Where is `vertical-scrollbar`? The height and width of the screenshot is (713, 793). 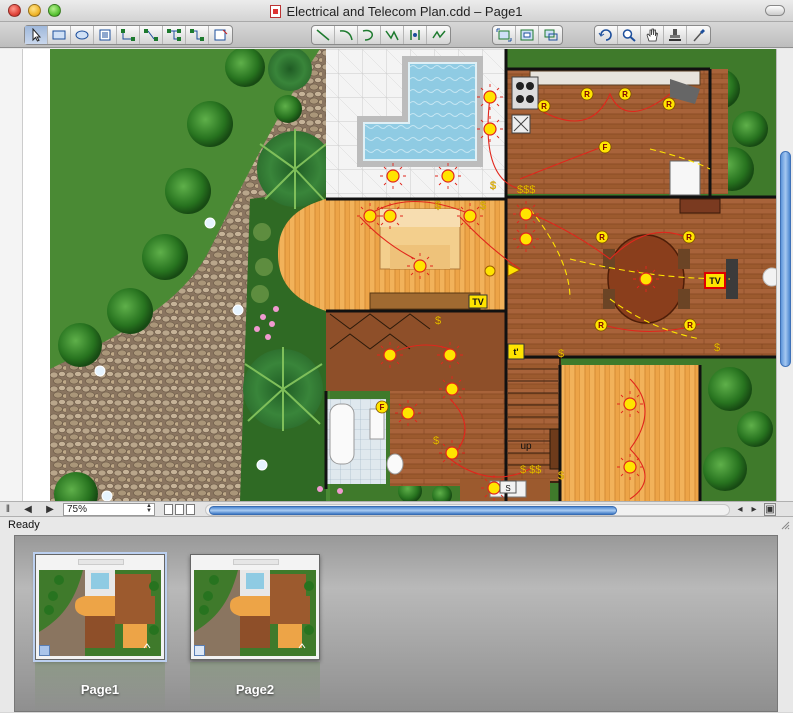
vertical-scrollbar is located at coordinates (784, 275).